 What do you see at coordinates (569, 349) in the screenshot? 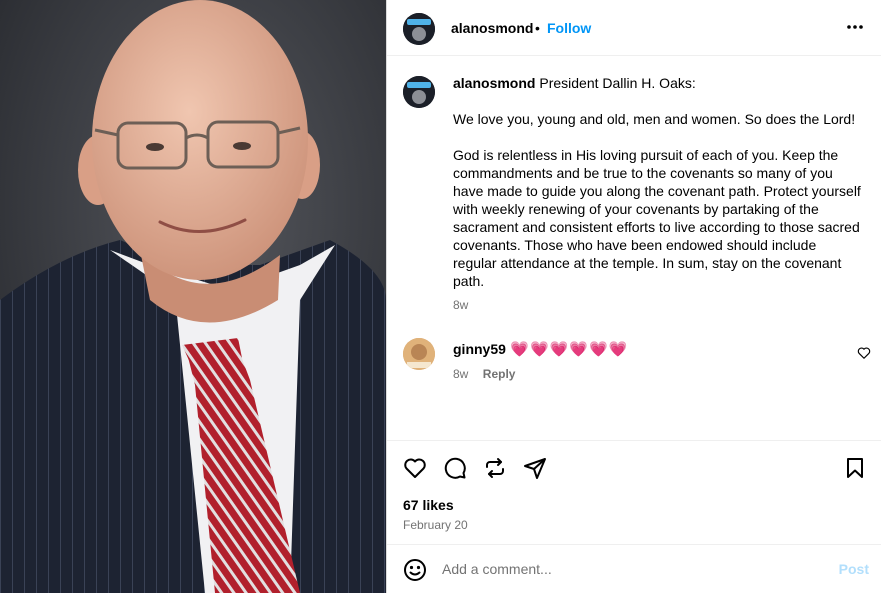
I see `comment-text: 💗💗💗💗💗💗` at bounding box center [569, 349].